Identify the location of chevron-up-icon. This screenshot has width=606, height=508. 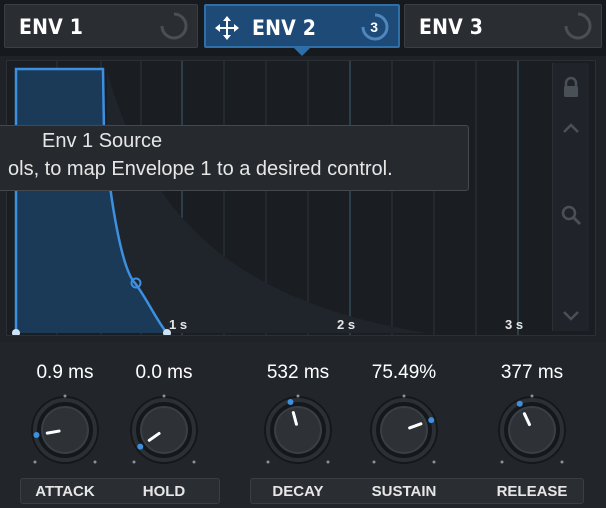
(571, 129).